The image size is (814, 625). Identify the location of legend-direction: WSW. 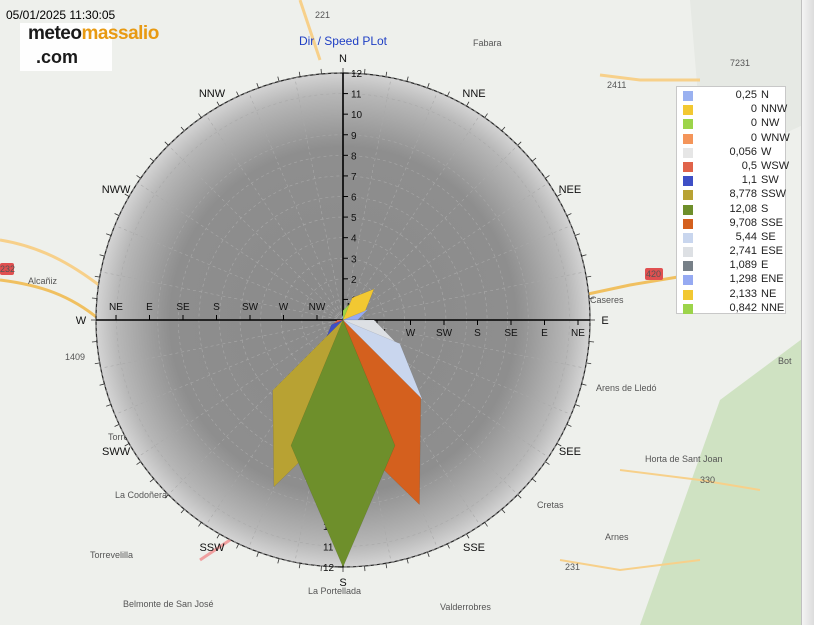
(775, 165).